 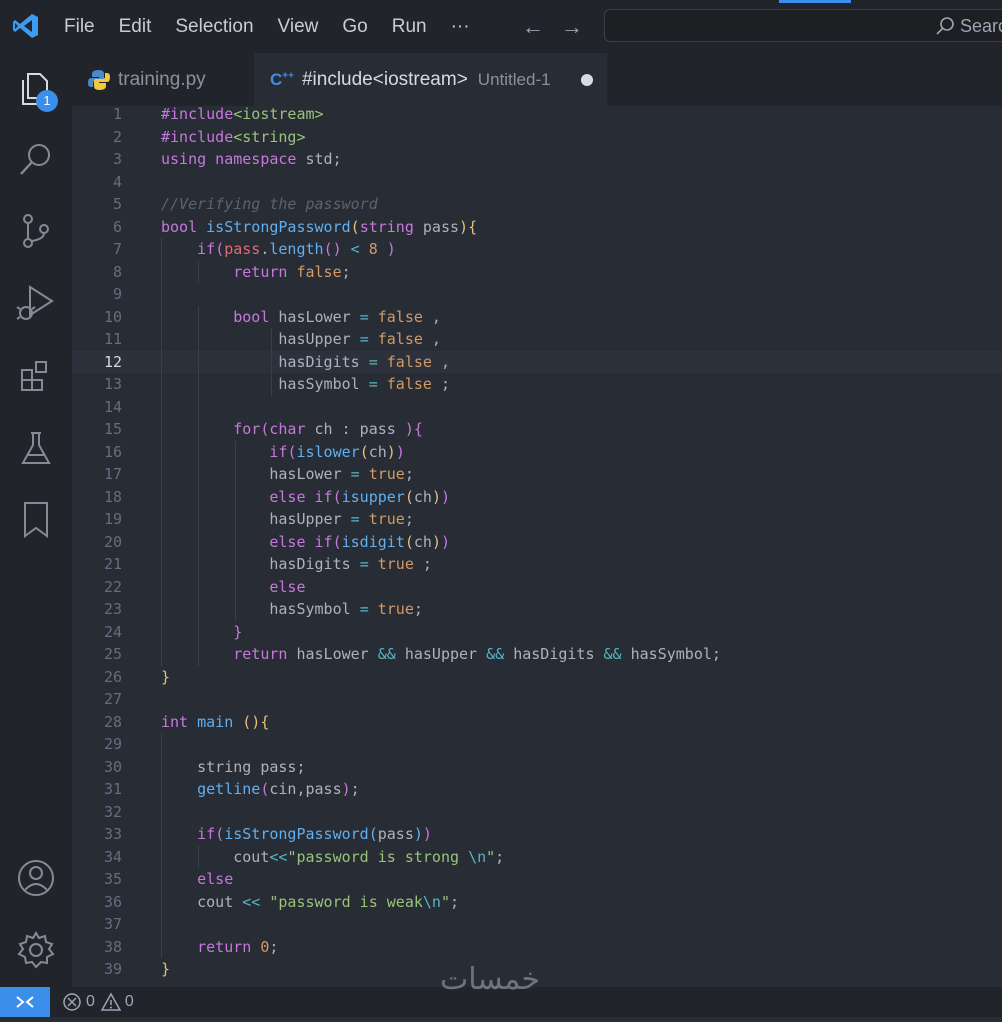 What do you see at coordinates (945, 26) in the screenshot?
I see `search-icon` at bounding box center [945, 26].